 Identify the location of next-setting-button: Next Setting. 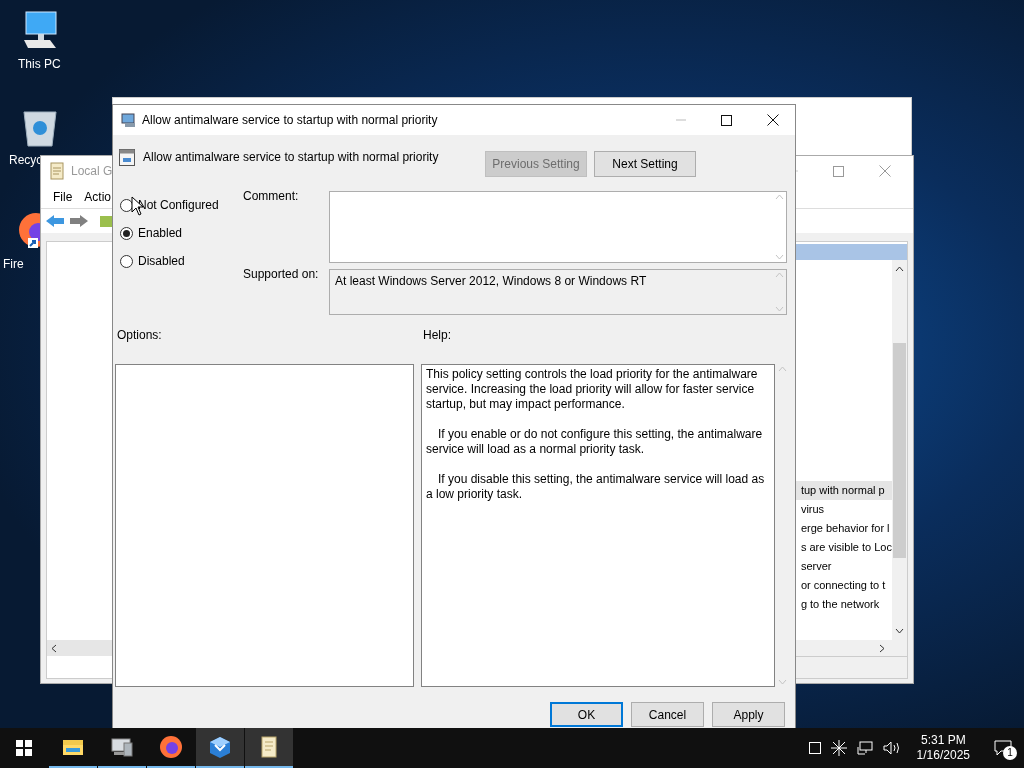
(645, 164).